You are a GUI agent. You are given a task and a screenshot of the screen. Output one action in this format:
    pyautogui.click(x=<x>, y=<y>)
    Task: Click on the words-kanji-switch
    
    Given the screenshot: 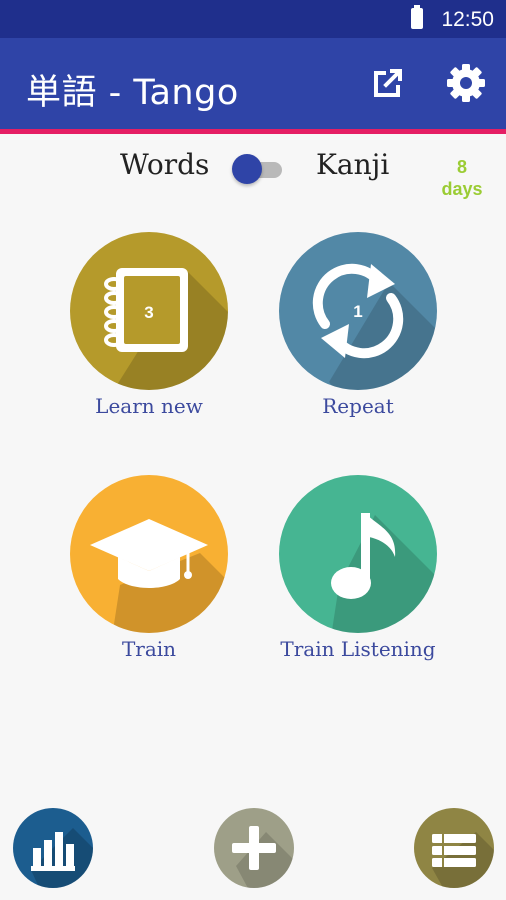 What is the action you would take?
    pyautogui.click(x=258, y=169)
    